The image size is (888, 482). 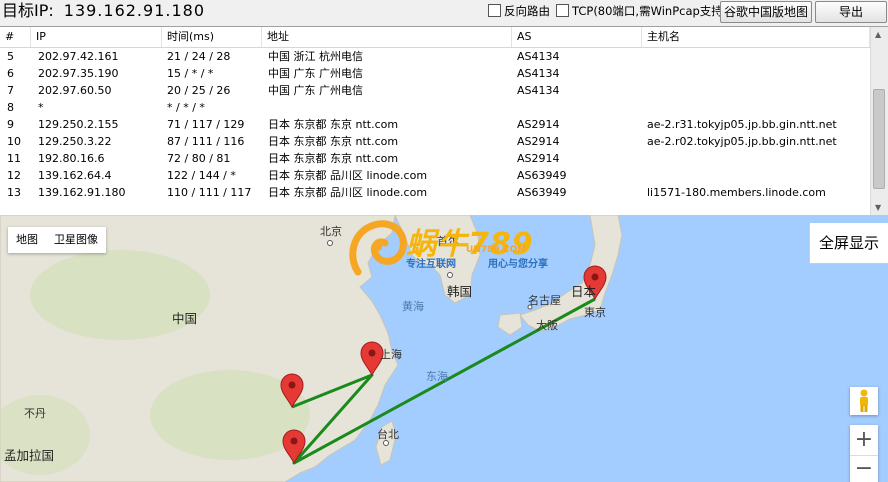 What do you see at coordinates (78, 73) in the screenshot?
I see `cell-ip: 202.97.35.190` at bounding box center [78, 73].